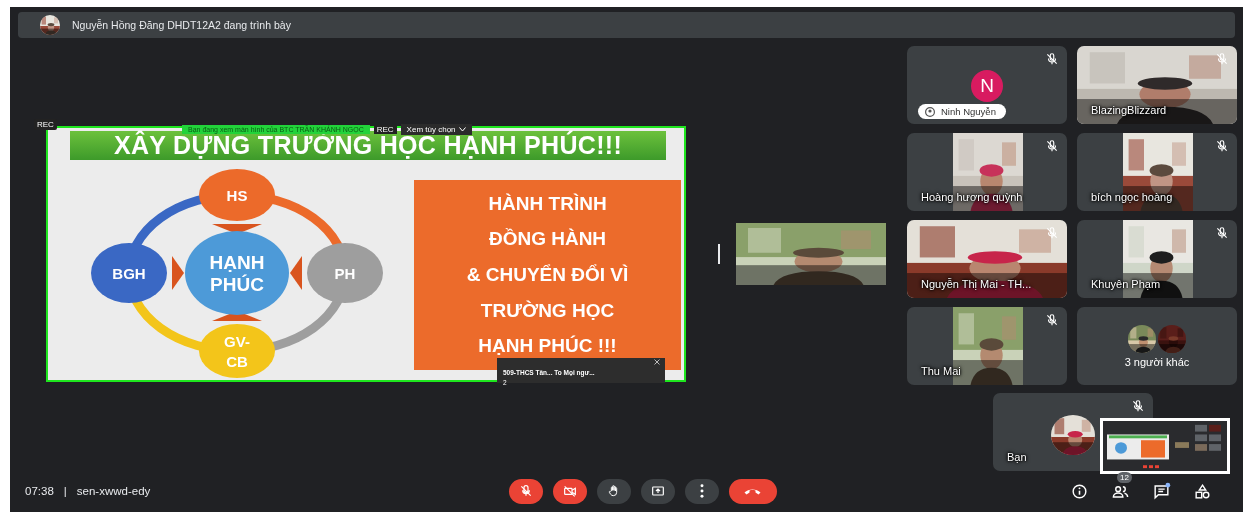 Image resolution: width=1251 pixels, height=519 pixels. What do you see at coordinates (547, 310) in the screenshot?
I see `slide-text-line: TRƯỜNG HỌC` at bounding box center [547, 310].